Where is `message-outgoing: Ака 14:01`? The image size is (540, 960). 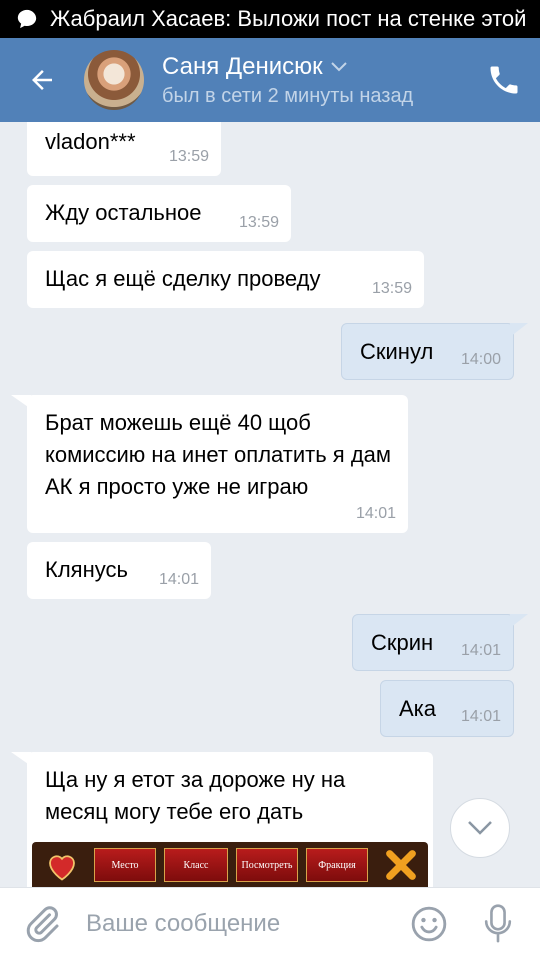 message-outgoing: Ака 14:01 is located at coordinates (447, 708).